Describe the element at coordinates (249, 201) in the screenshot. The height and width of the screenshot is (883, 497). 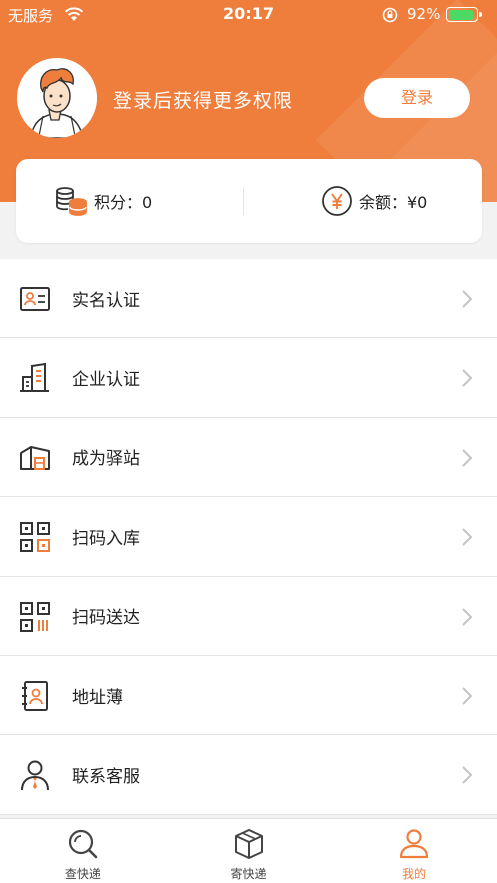
I see `account-summary-card: 积分：0 余额：¥0` at that location.